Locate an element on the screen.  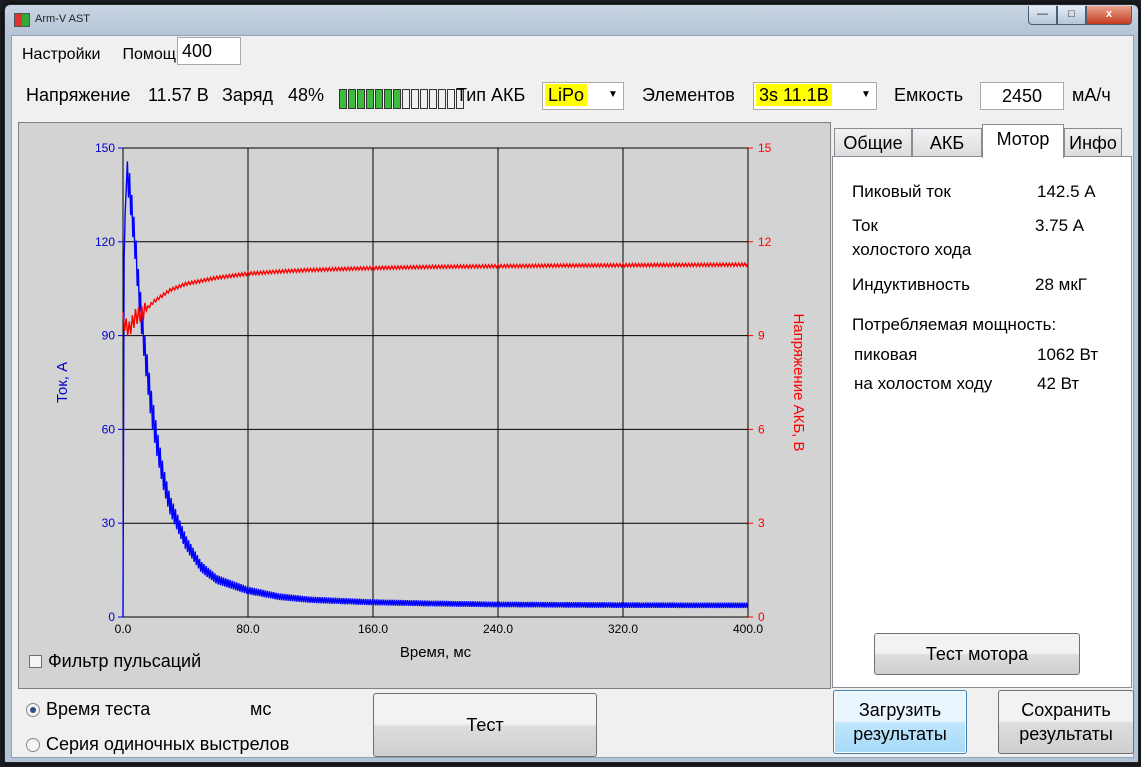
minimize-button: — is located at coordinates (1042, 15).